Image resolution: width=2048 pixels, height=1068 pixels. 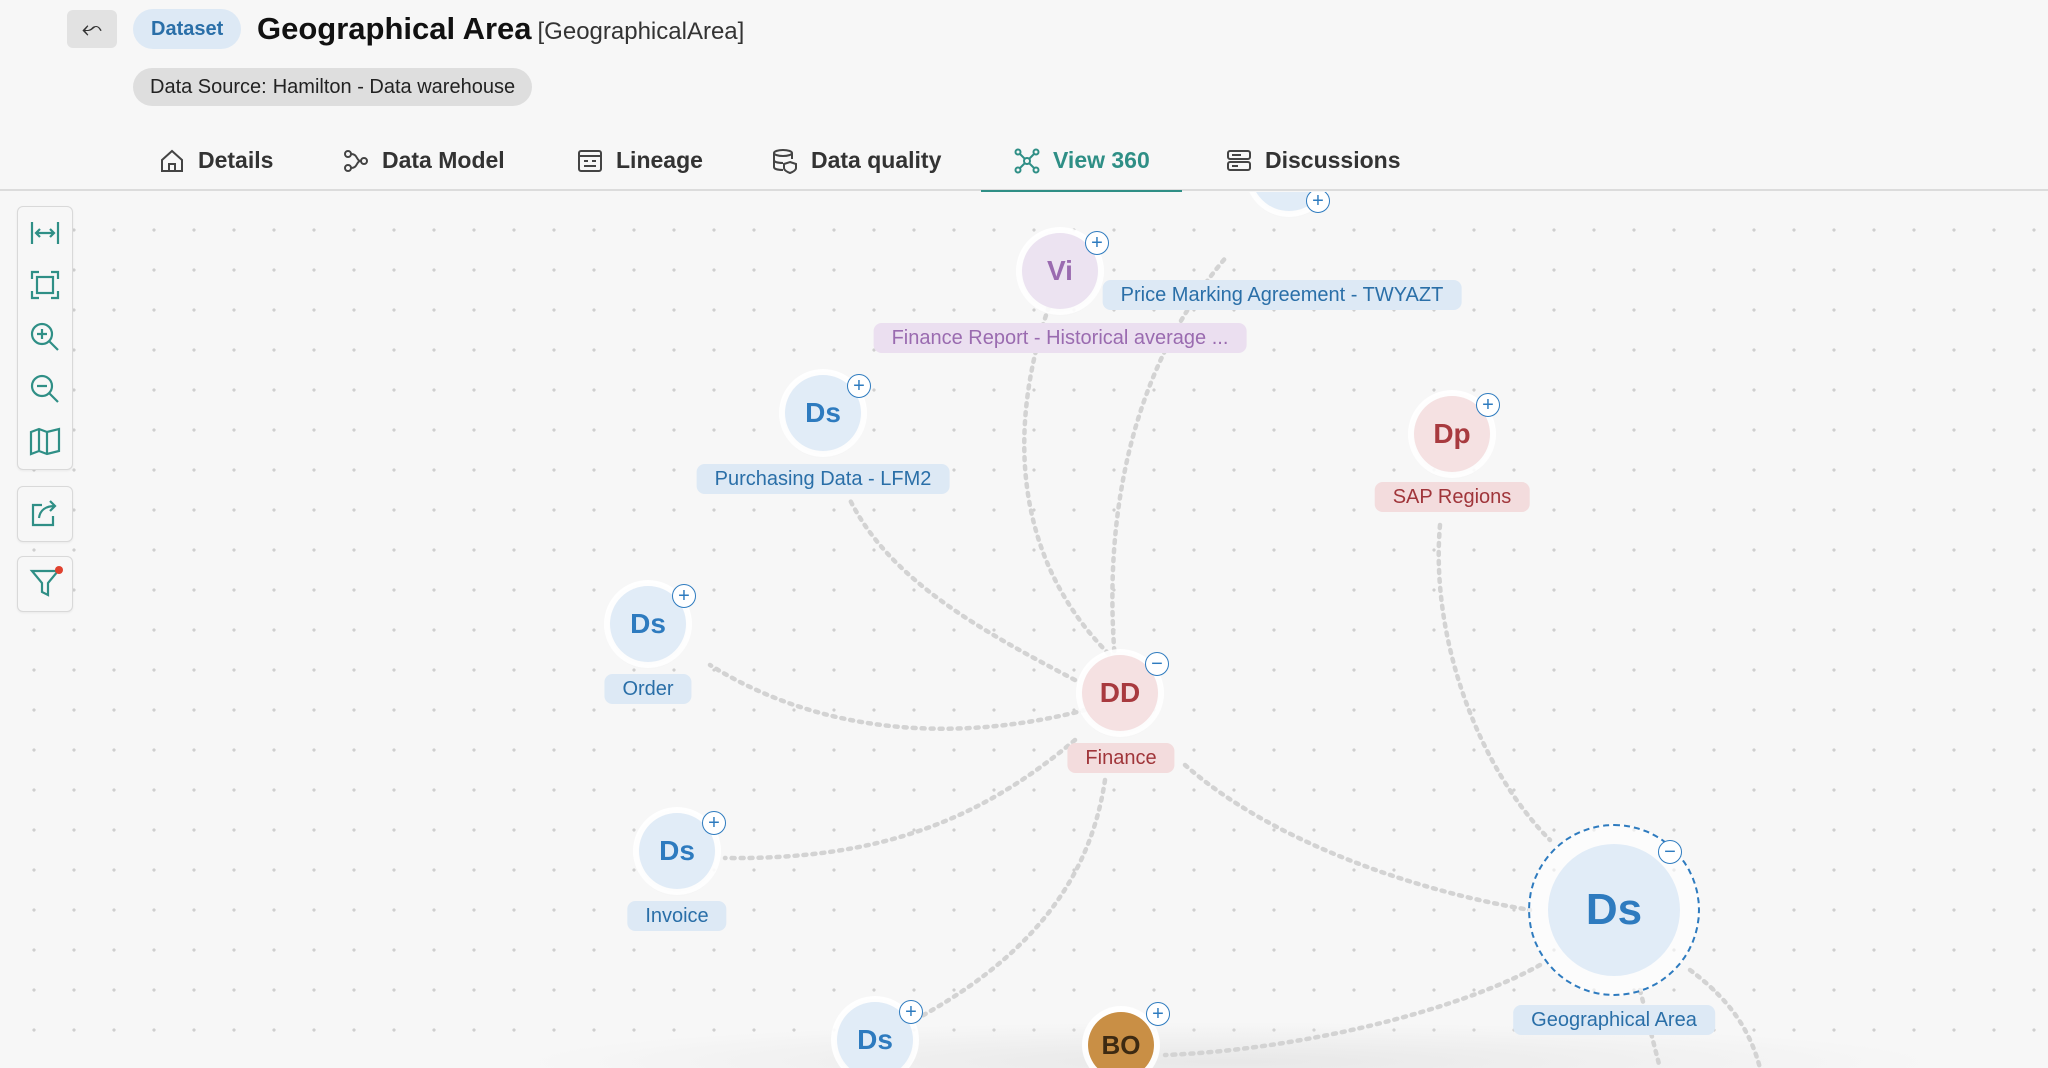 What do you see at coordinates (641, 31) in the screenshot?
I see `technical-name: [GeographicalArea]` at bounding box center [641, 31].